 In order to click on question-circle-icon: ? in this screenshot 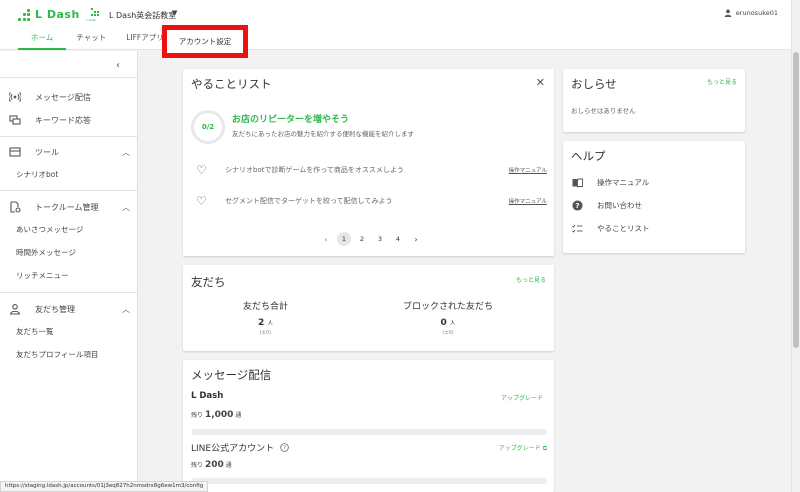, I will do `click(577, 205)`.